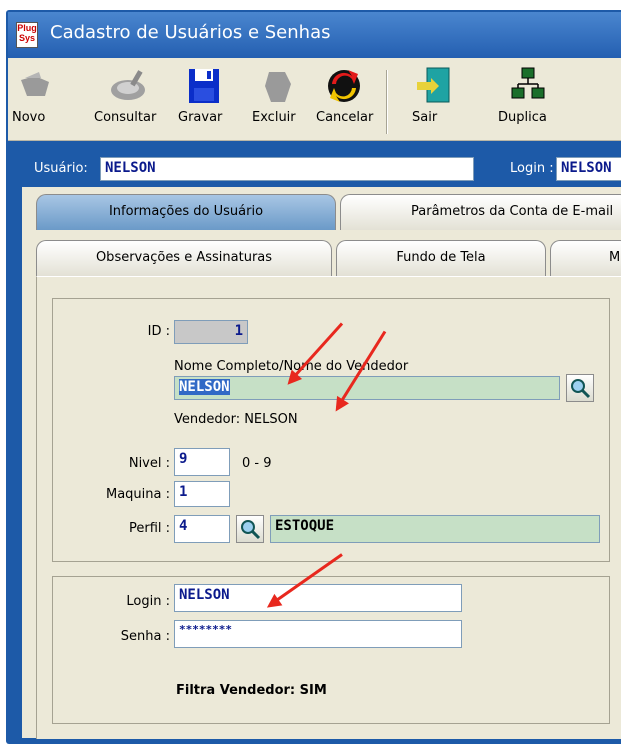 The height and width of the screenshot is (751, 621). I want to click on tab-fundo-de-tela: Fundo de Tela, so click(441, 258).